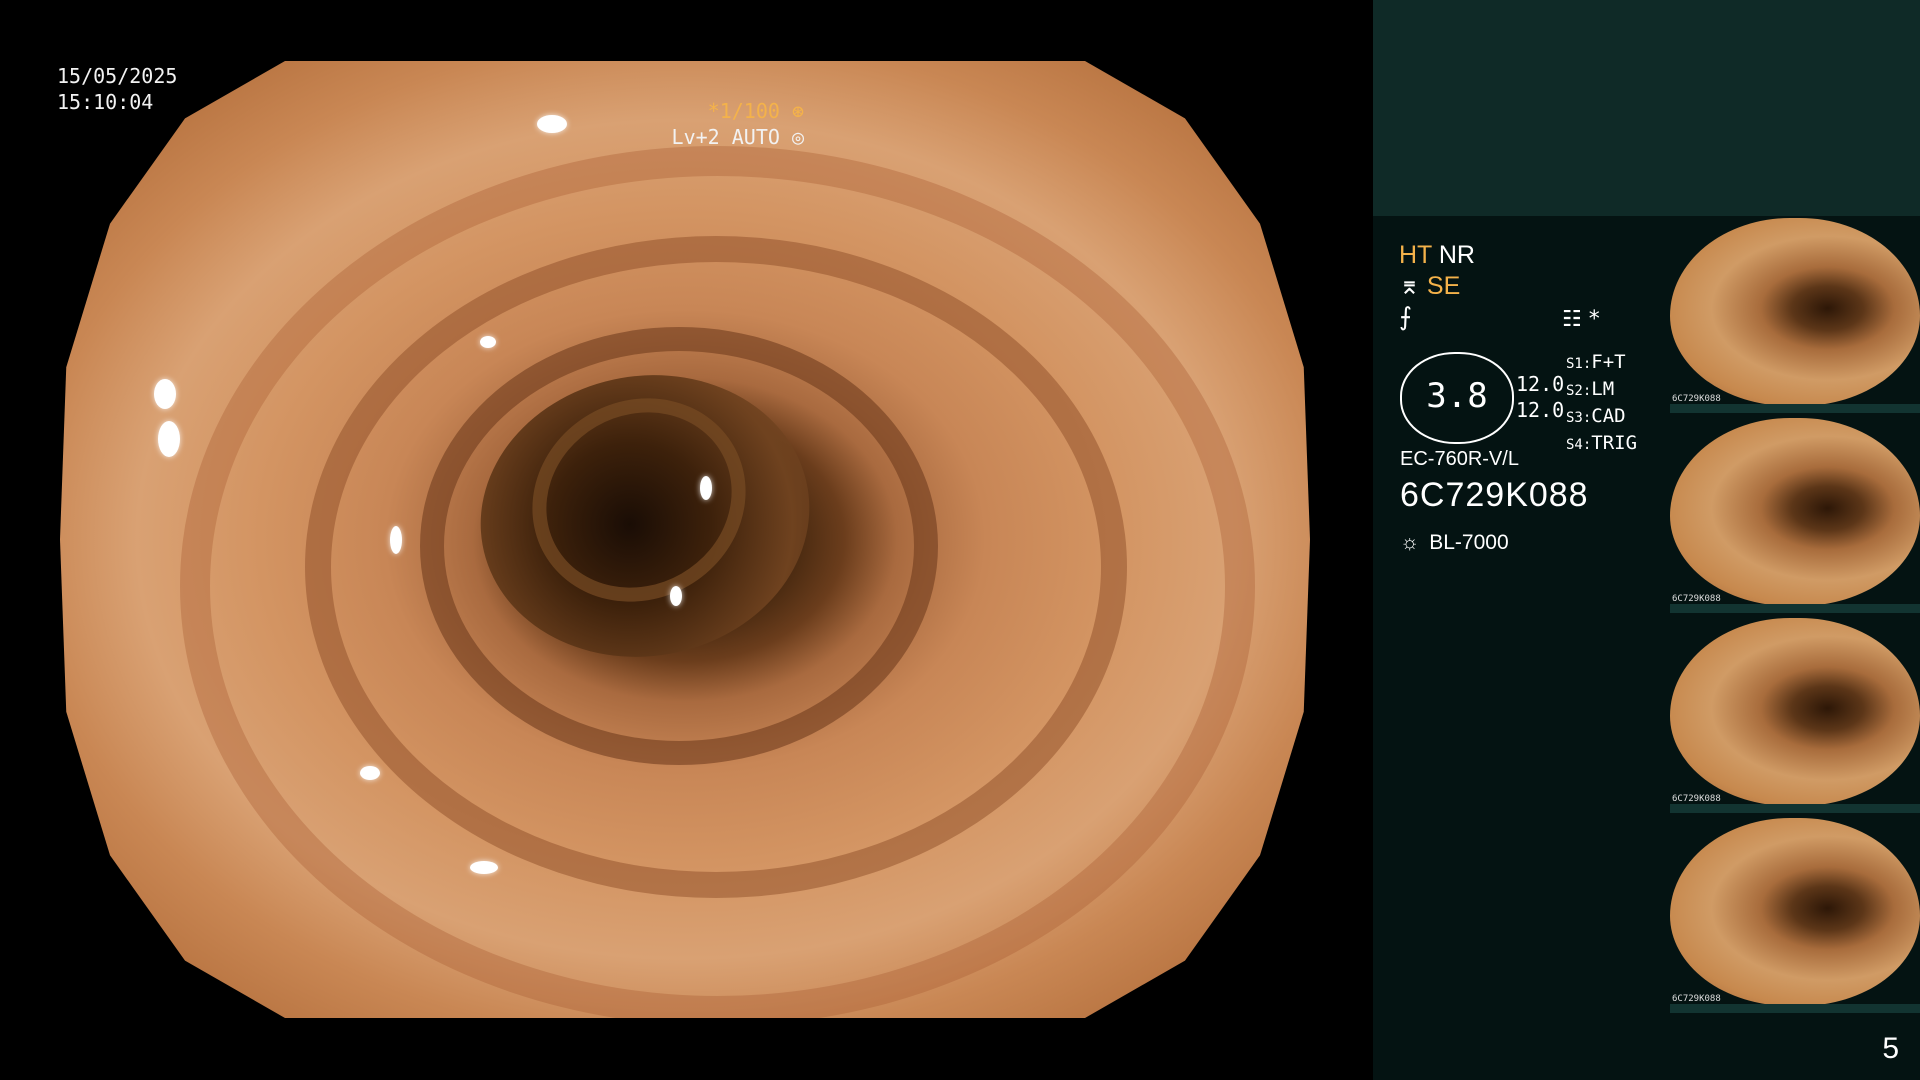 The image size is (1920, 1080). What do you see at coordinates (1596, 416) in the screenshot?
I see `setting-row-s3: S3:CAD` at bounding box center [1596, 416].